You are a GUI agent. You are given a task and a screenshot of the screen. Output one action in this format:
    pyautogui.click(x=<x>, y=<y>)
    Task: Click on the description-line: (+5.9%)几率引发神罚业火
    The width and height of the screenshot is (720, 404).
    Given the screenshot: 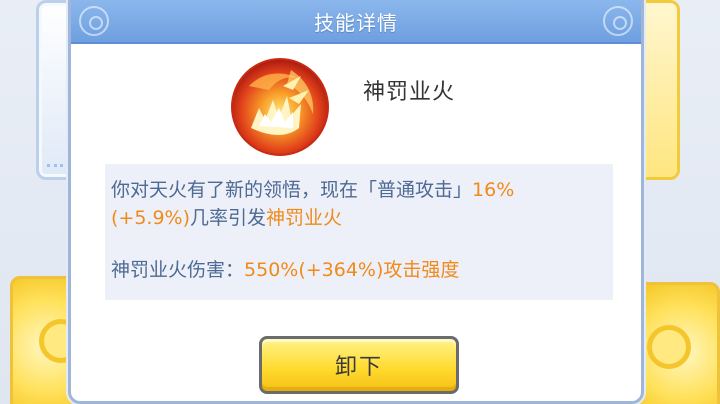 What is the action you would take?
    pyautogui.click(x=359, y=218)
    